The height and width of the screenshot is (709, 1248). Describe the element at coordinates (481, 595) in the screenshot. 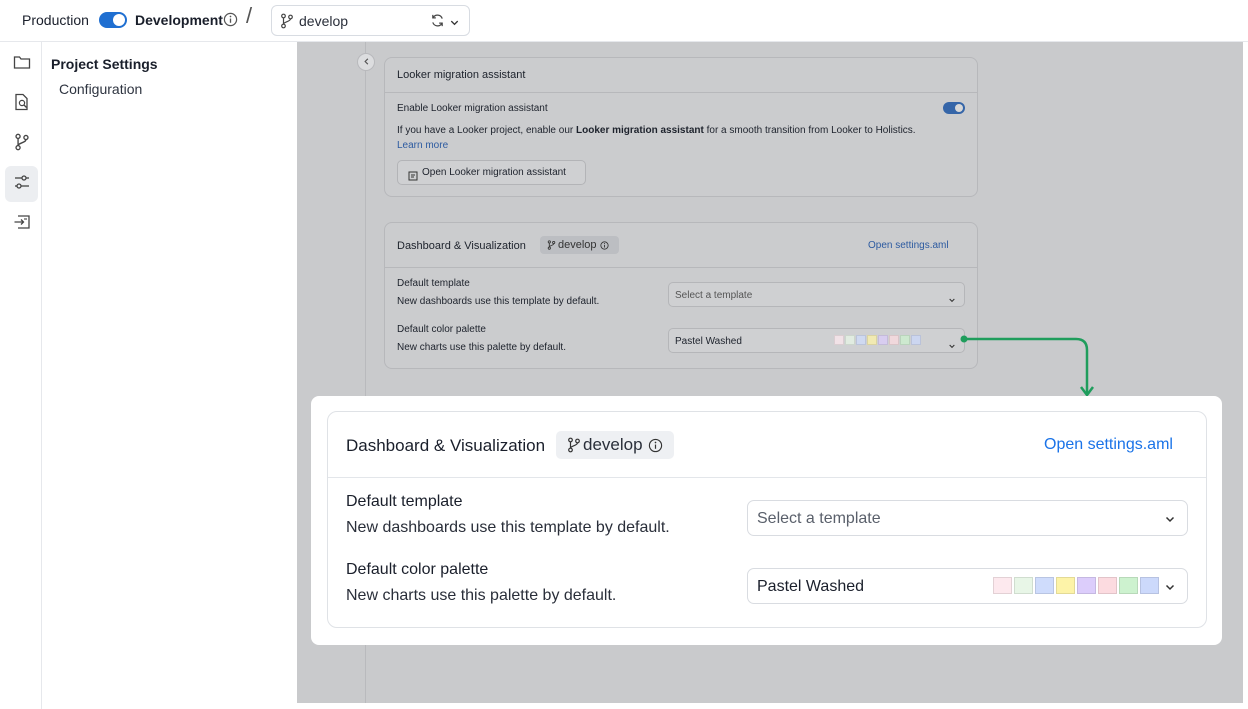

I see `default-palette-desc: New charts use this palette by default.` at that location.